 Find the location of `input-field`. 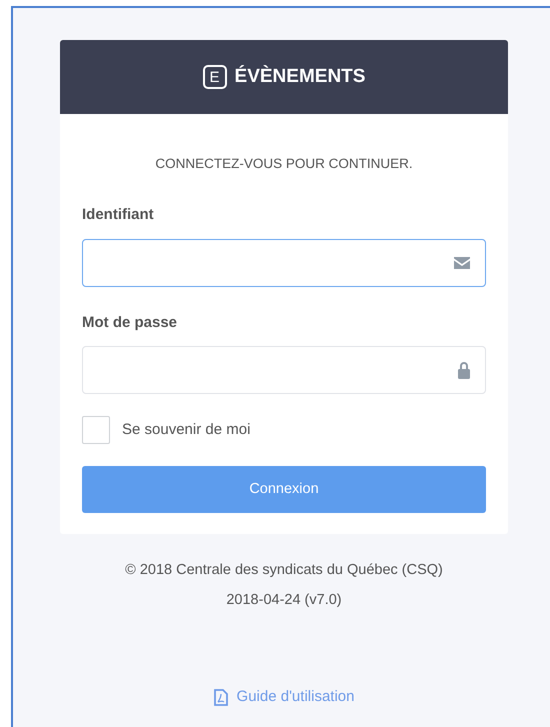

input-field is located at coordinates (284, 262).